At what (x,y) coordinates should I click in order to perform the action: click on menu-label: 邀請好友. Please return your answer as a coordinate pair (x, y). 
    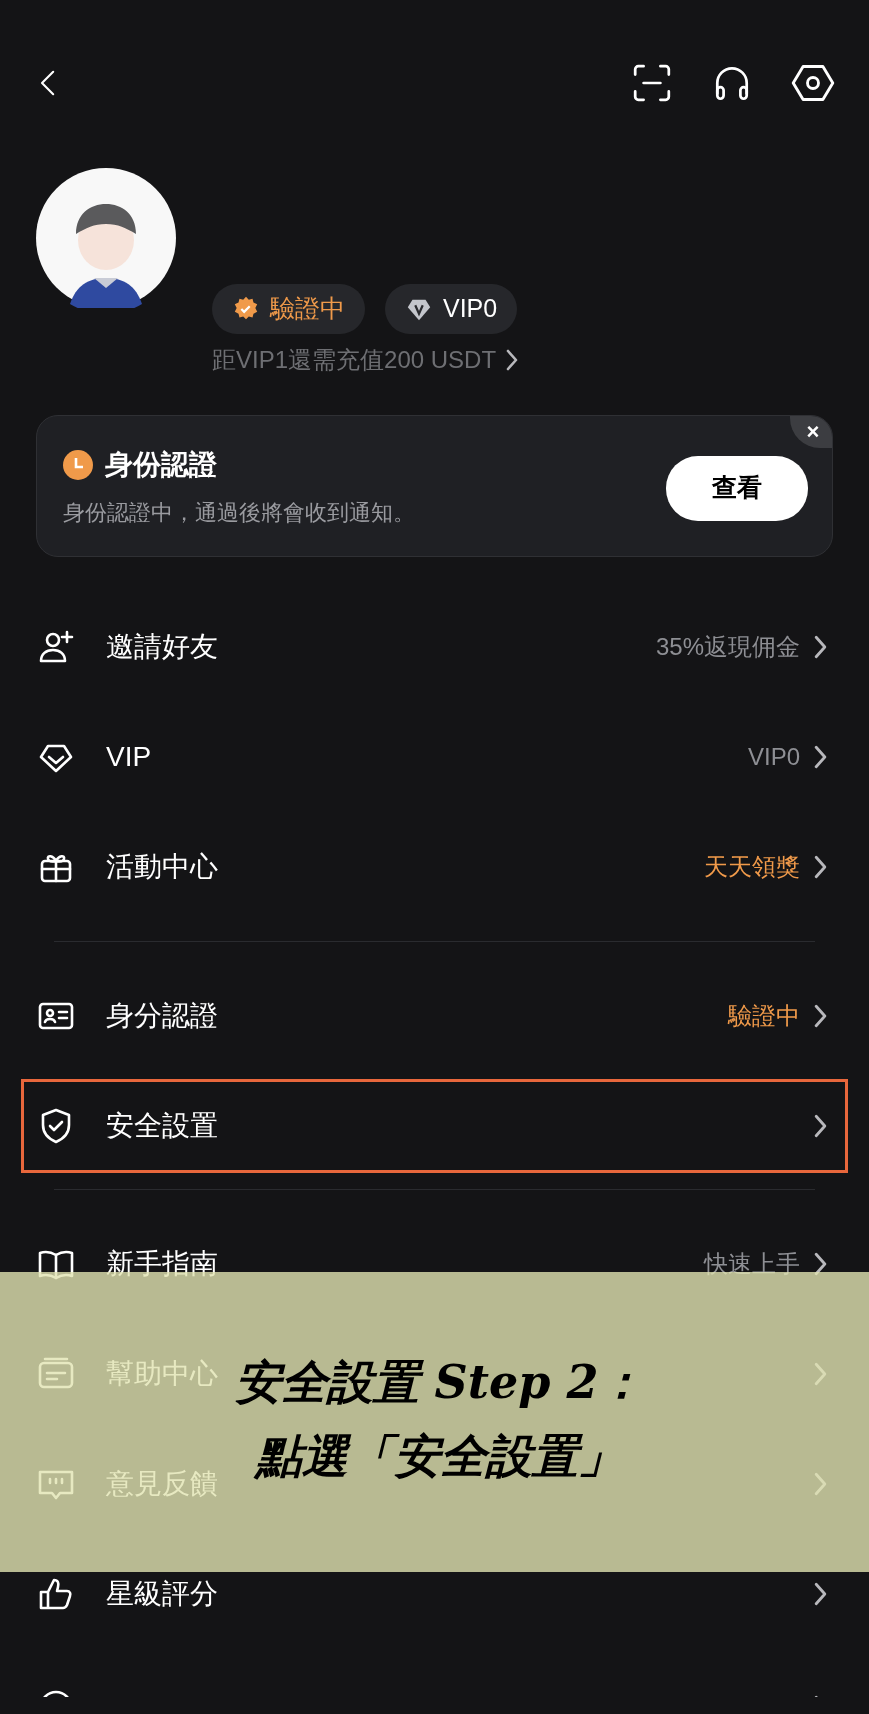
    Looking at the image, I should click on (162, 647).